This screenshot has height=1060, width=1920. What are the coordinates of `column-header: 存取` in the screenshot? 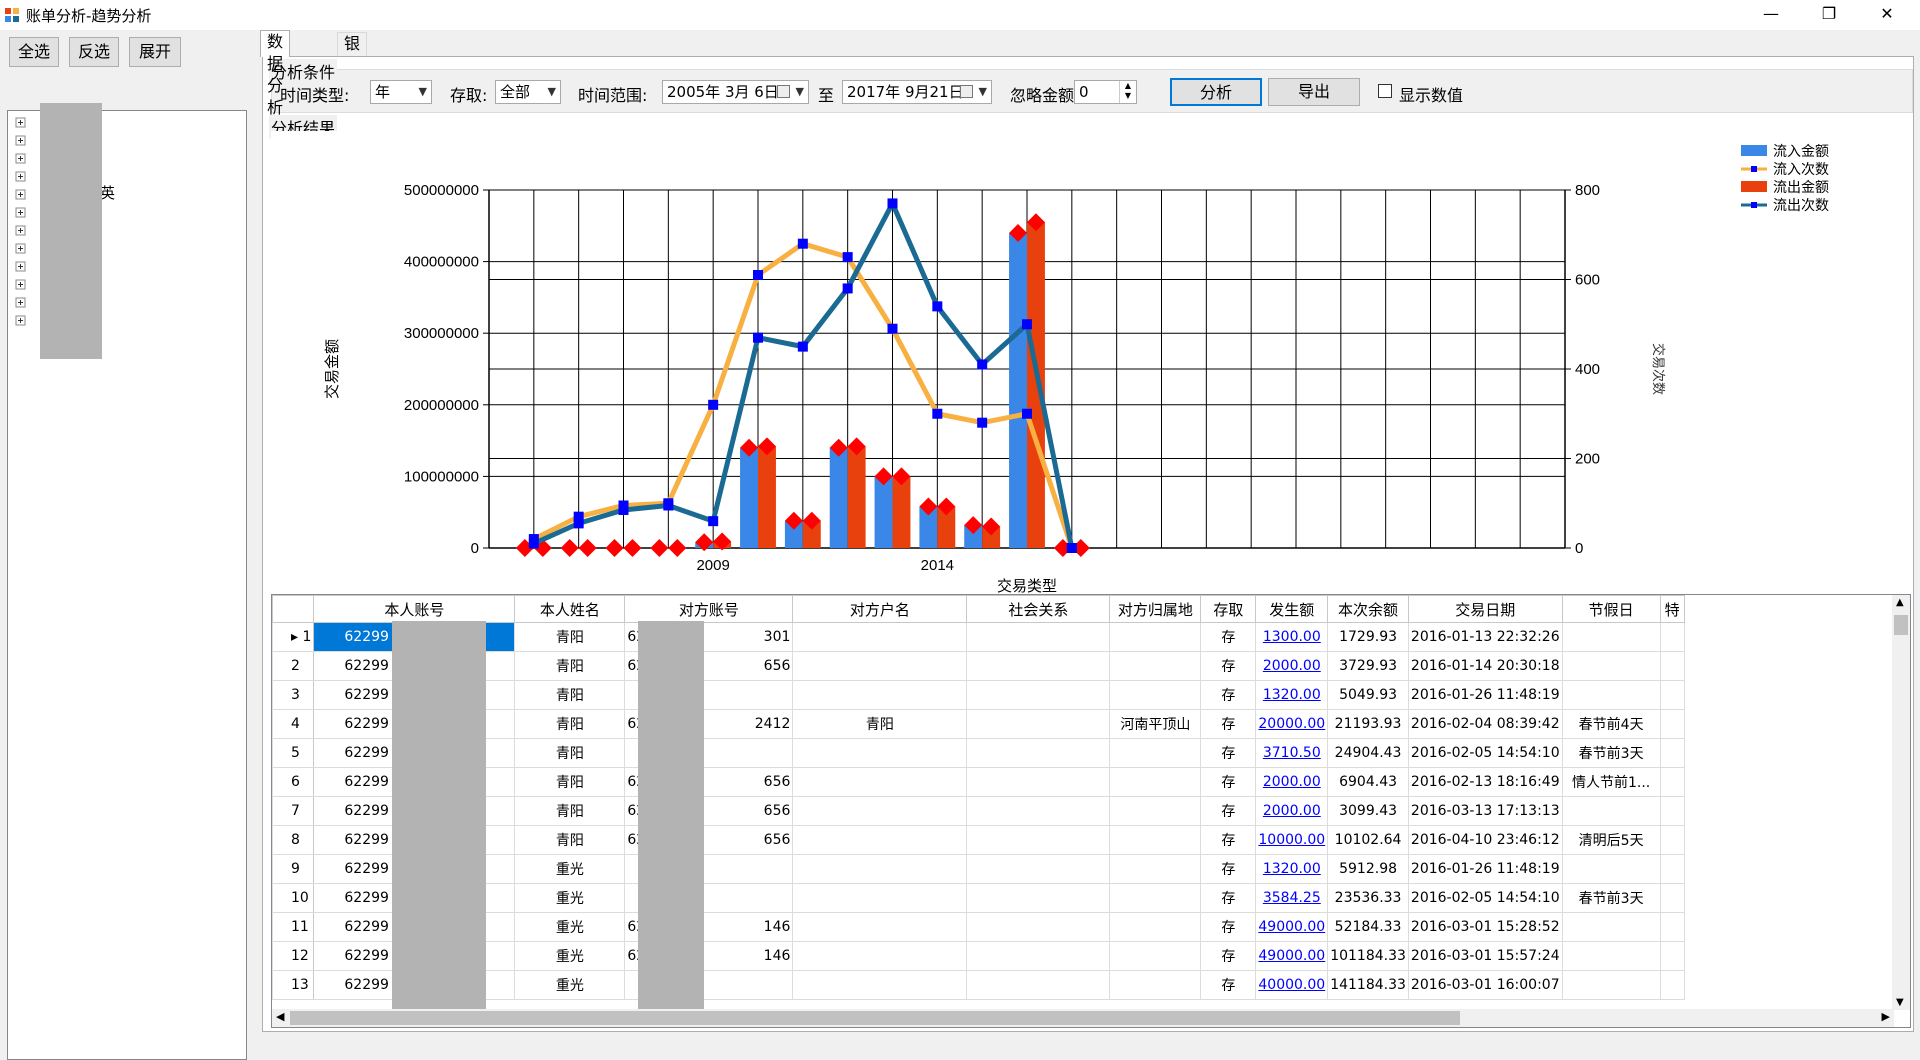 It's located at (1228, 609).